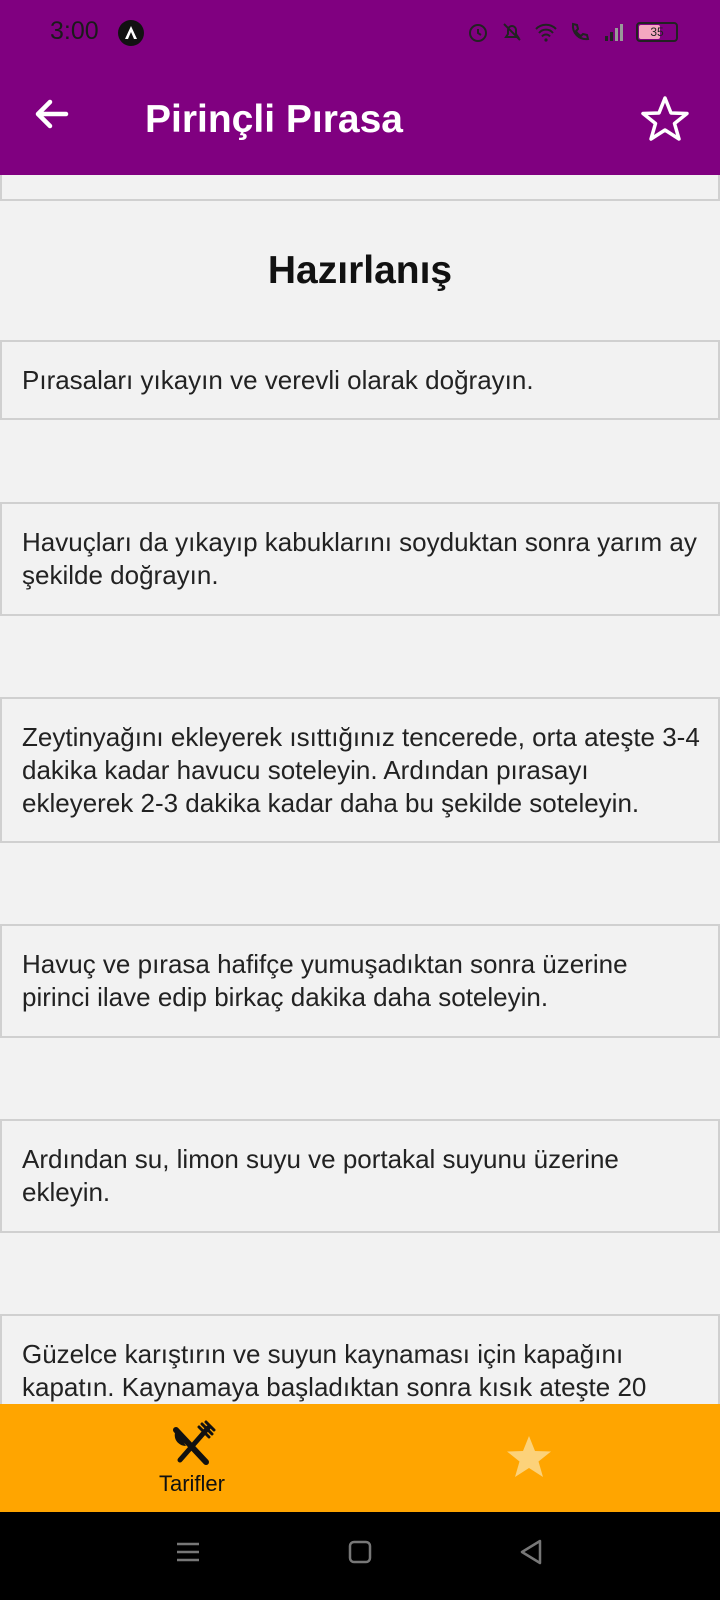  I want to click on recents-button, so click(188, 1552).